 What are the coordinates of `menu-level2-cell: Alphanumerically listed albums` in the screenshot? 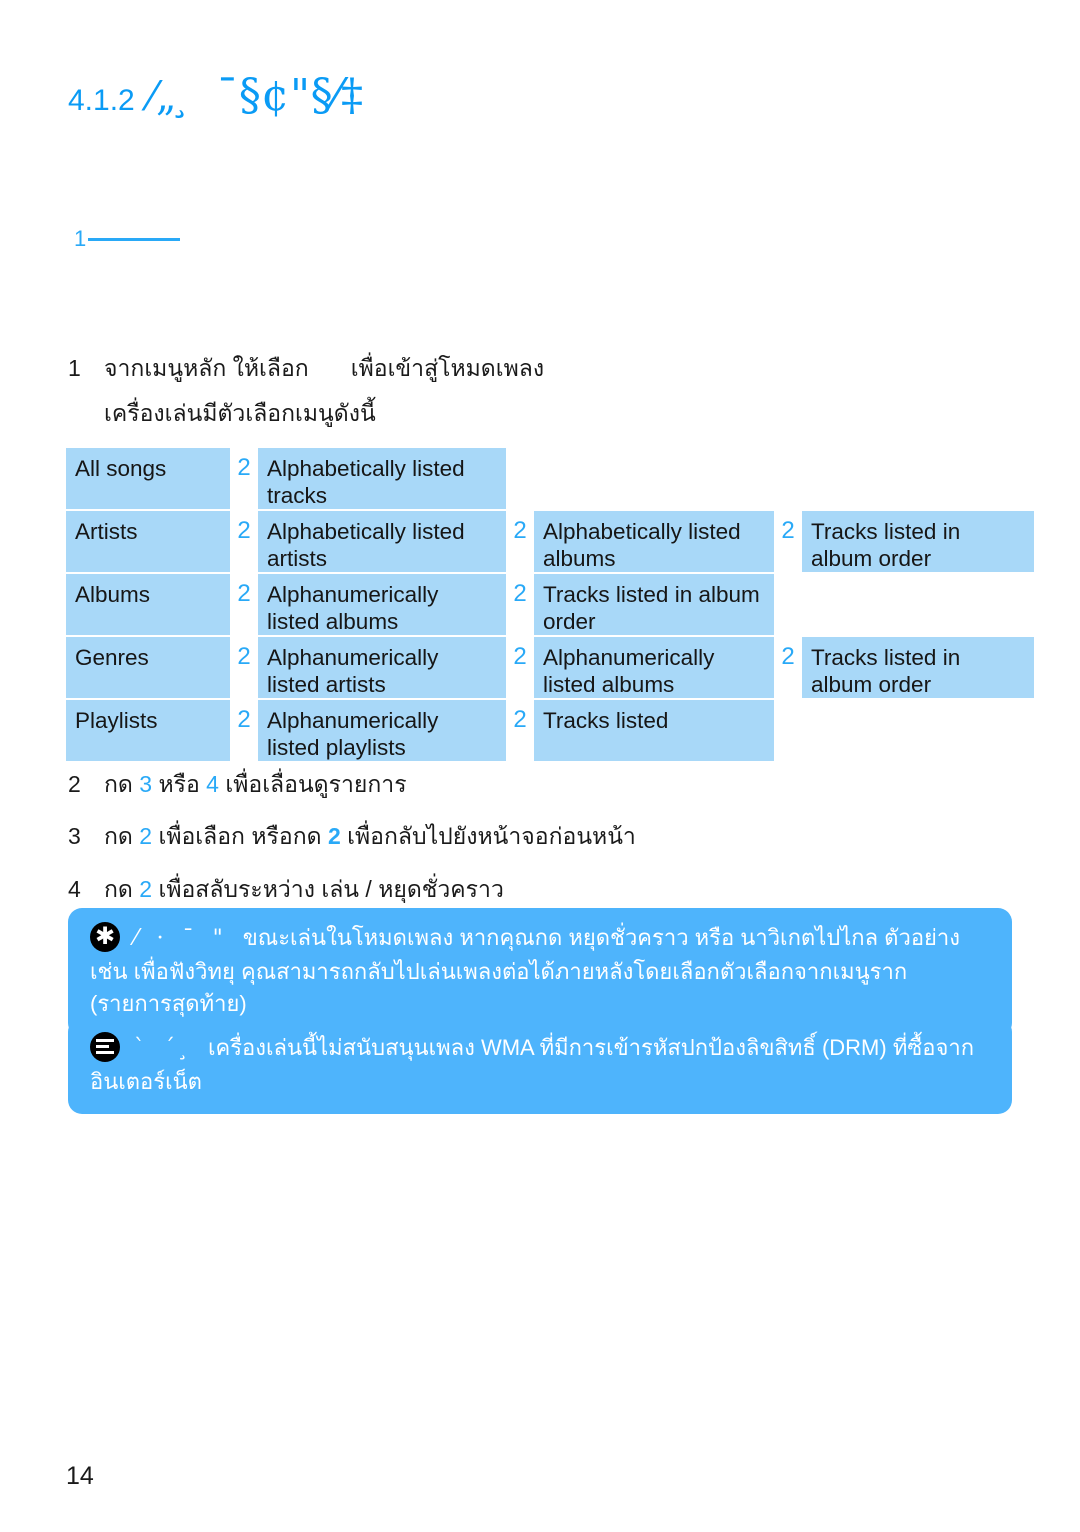 It's located at (382, 604).